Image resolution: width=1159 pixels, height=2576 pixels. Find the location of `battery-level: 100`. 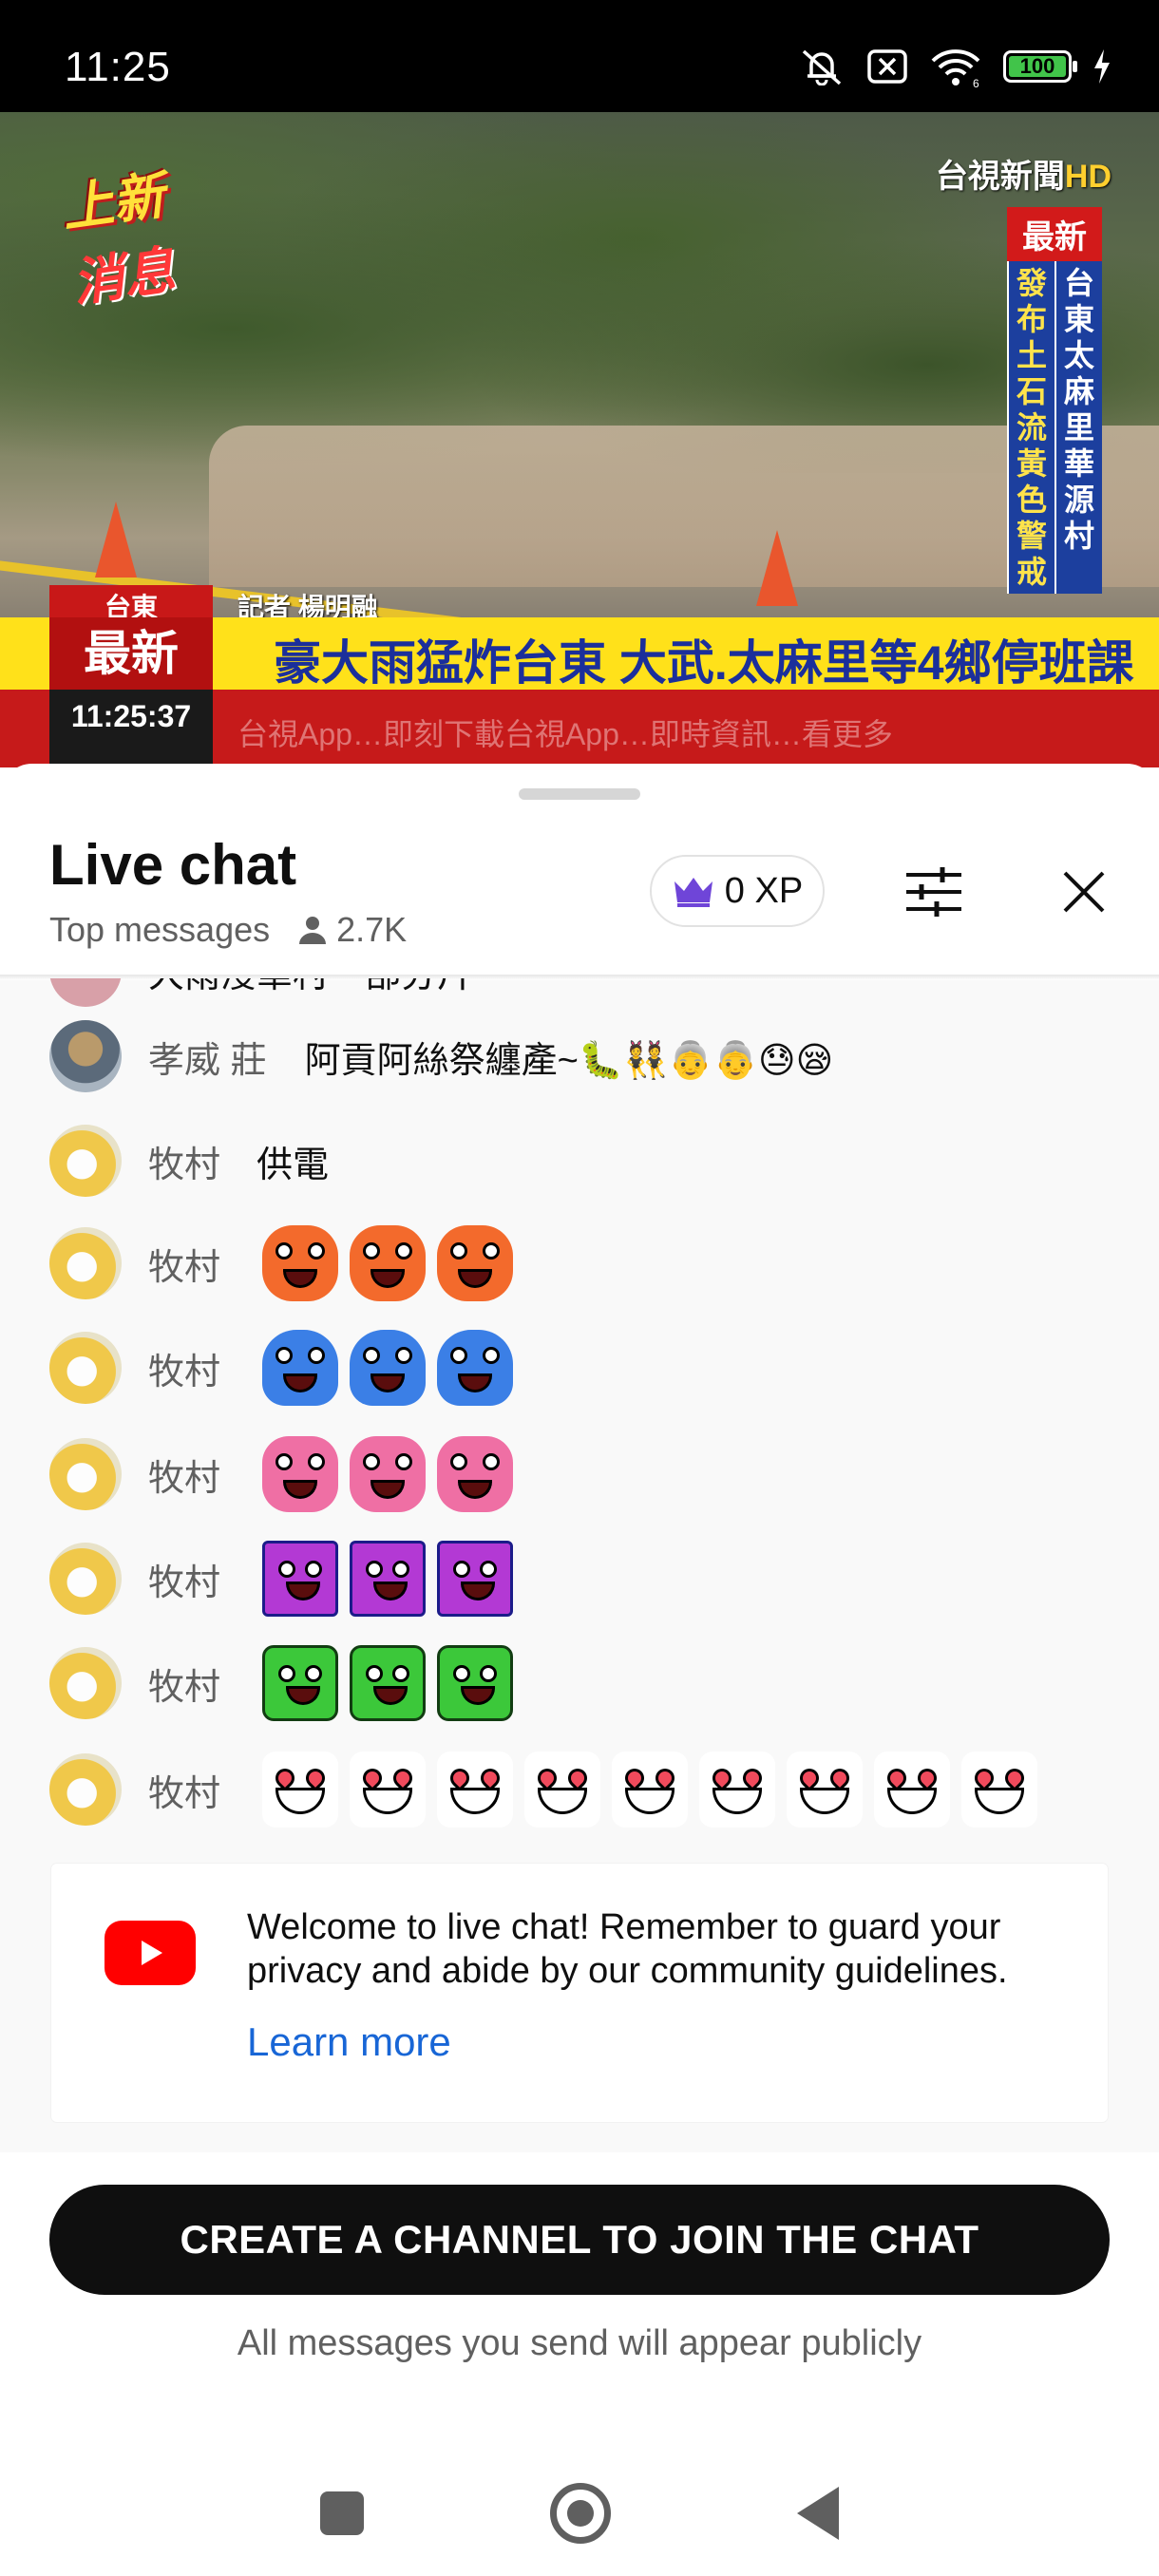

battery-level: 100 is located at coordinates (1037, 66).